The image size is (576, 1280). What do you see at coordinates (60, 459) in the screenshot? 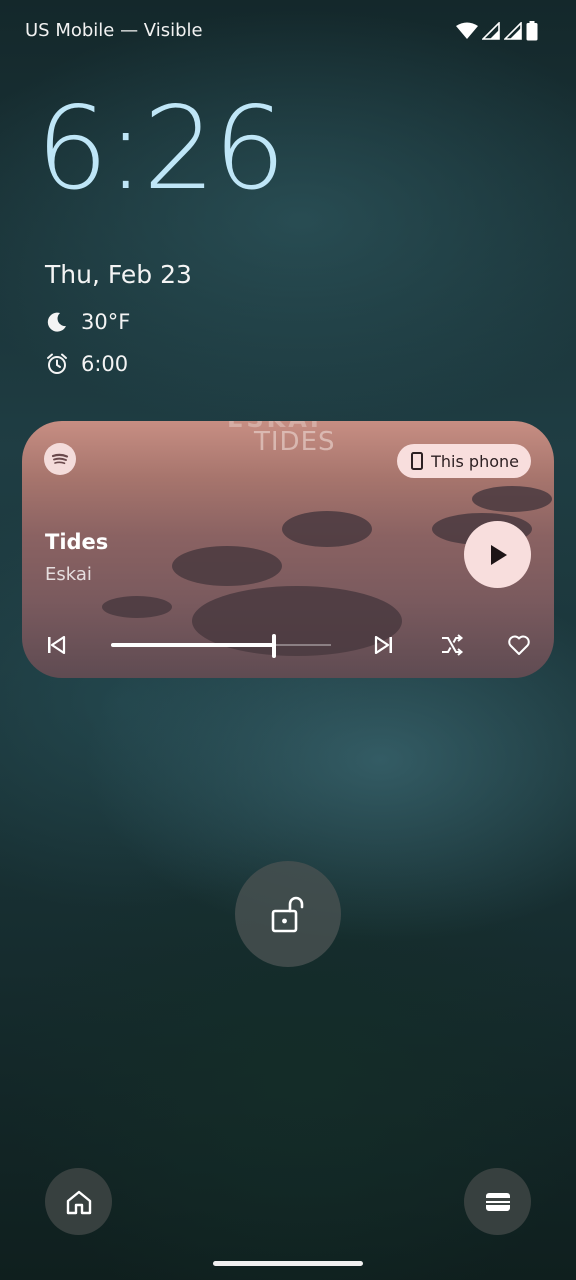
I see `spotify-icon` at bounding box center [60, 459].